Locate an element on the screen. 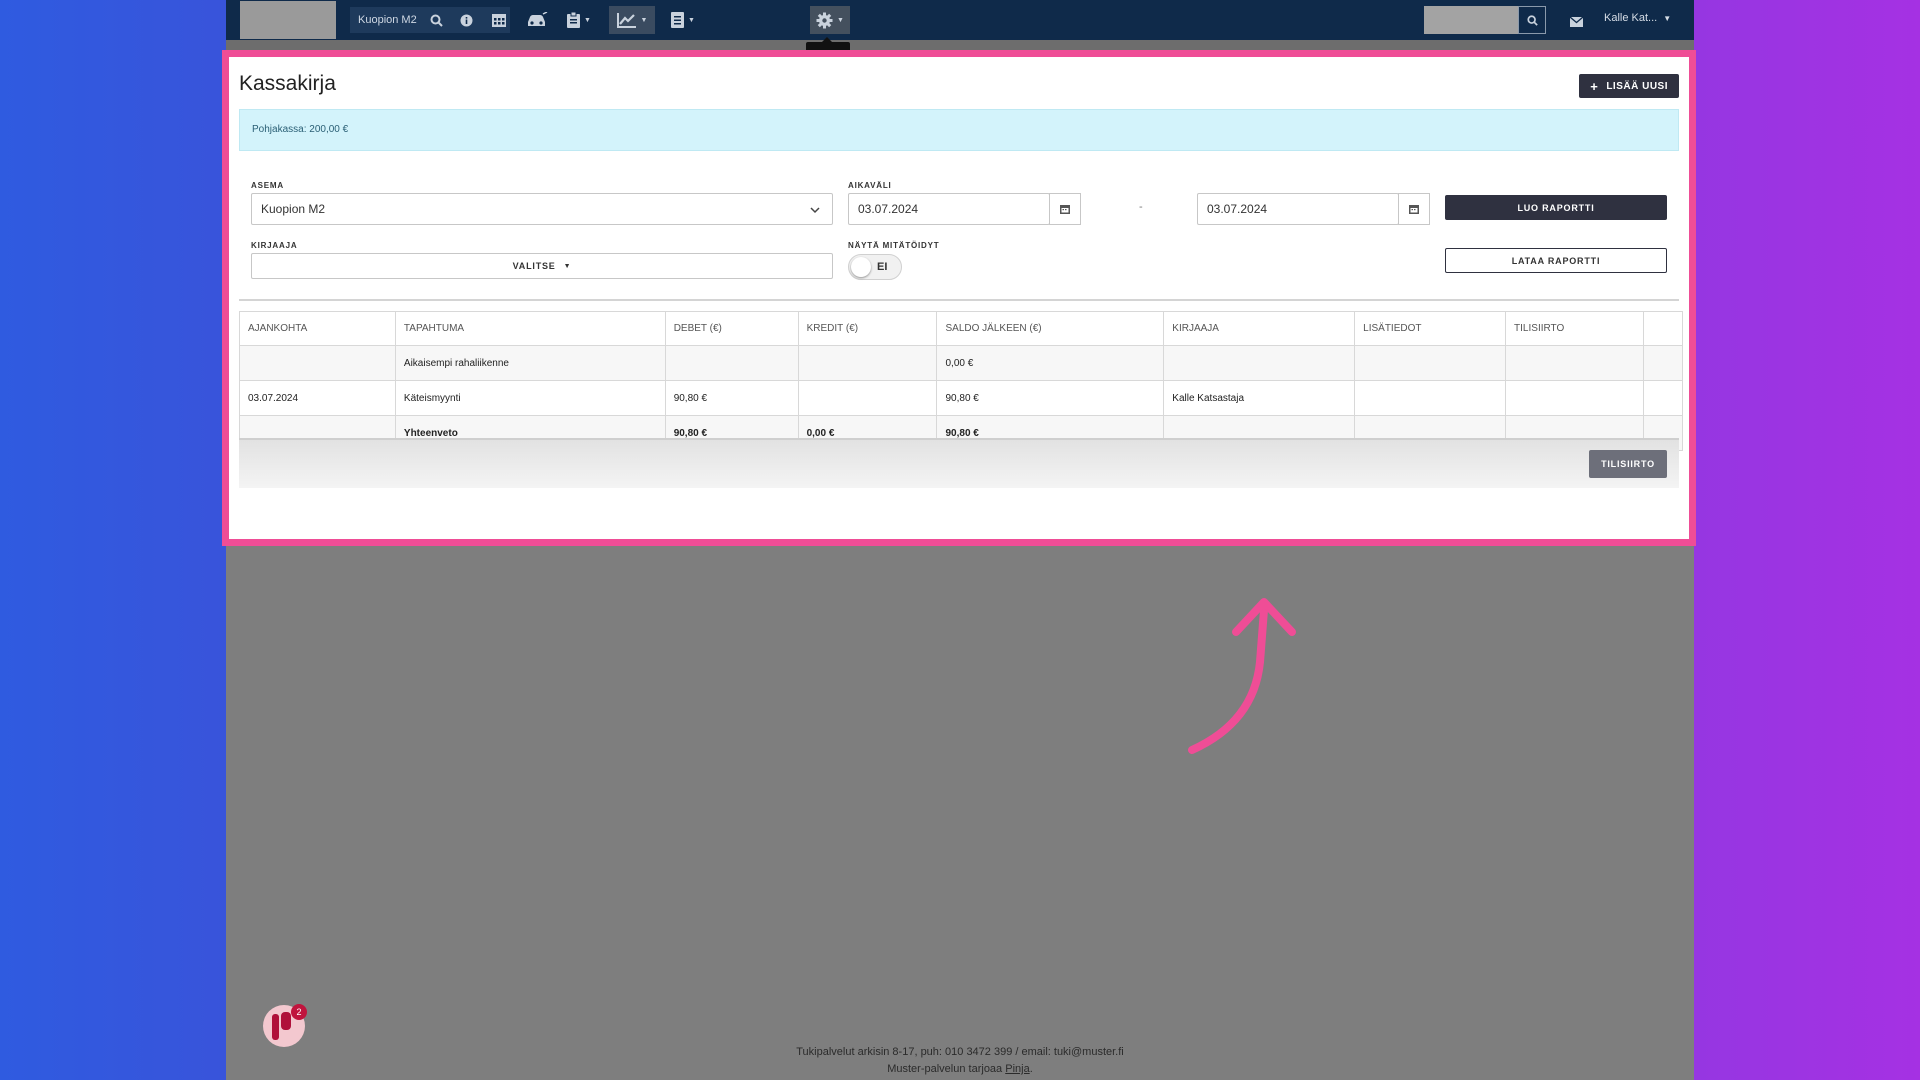 This screenshot has height=1080, width=1920. add-new-label: LISÄÄ UUSI is located at coordinates (1637, 86).